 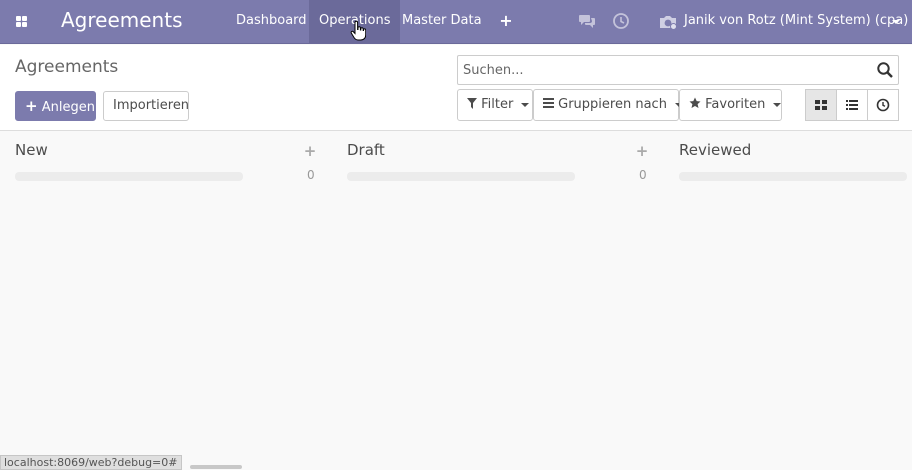 I want to click on column-title: Draft, so click(x=366, y=150).